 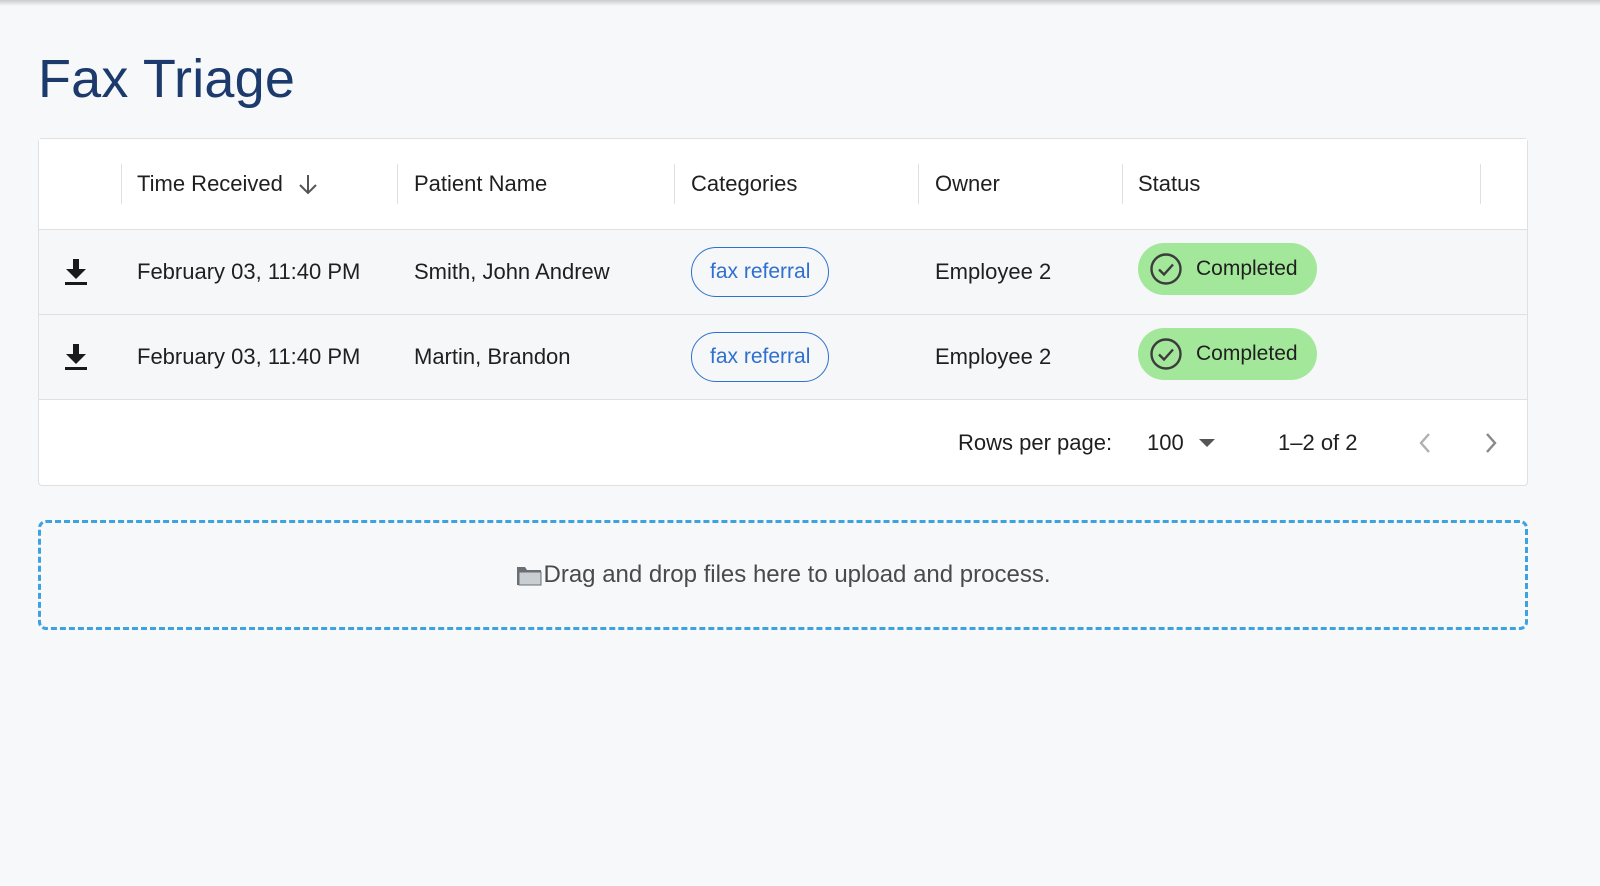 I want to click on table-pagination: Rows per page: 100 1–2 of 2, so click(x=783, y=443).